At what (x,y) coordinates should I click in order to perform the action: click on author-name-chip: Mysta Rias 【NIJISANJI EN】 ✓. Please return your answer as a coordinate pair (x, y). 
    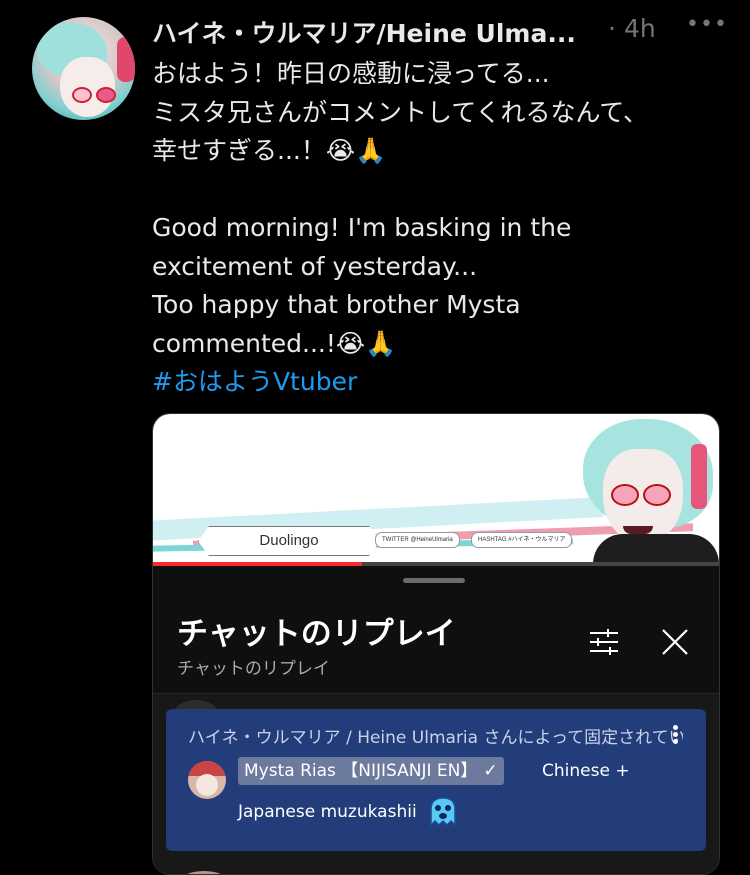
    Looking at the image, I should click on (371, 771).